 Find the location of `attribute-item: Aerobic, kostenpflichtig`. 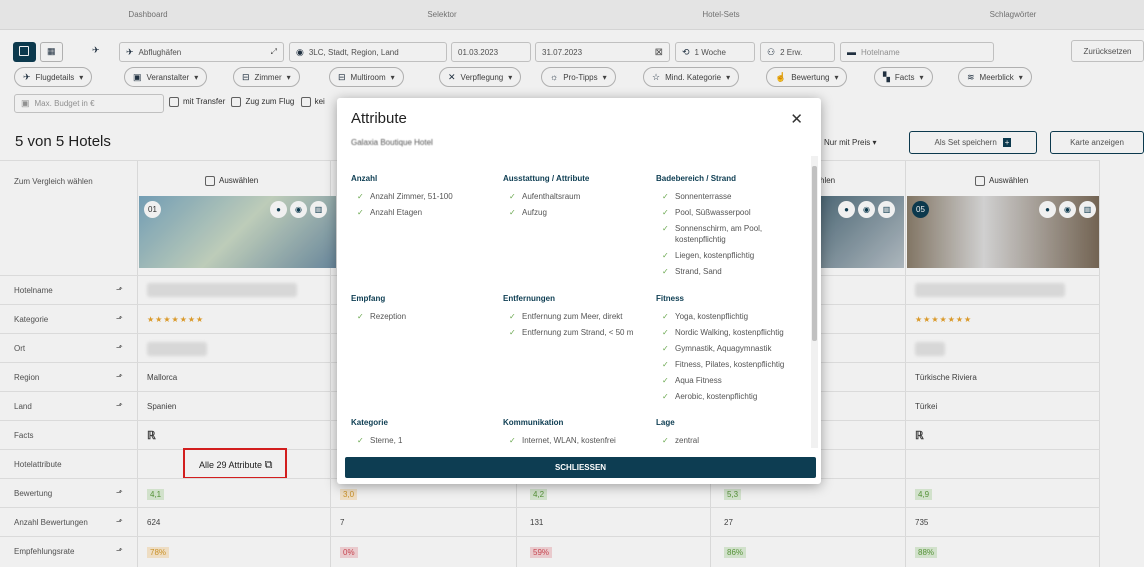

attribute-item: Aerobic, kostenpflichtig is located at coordinates (735, 396).